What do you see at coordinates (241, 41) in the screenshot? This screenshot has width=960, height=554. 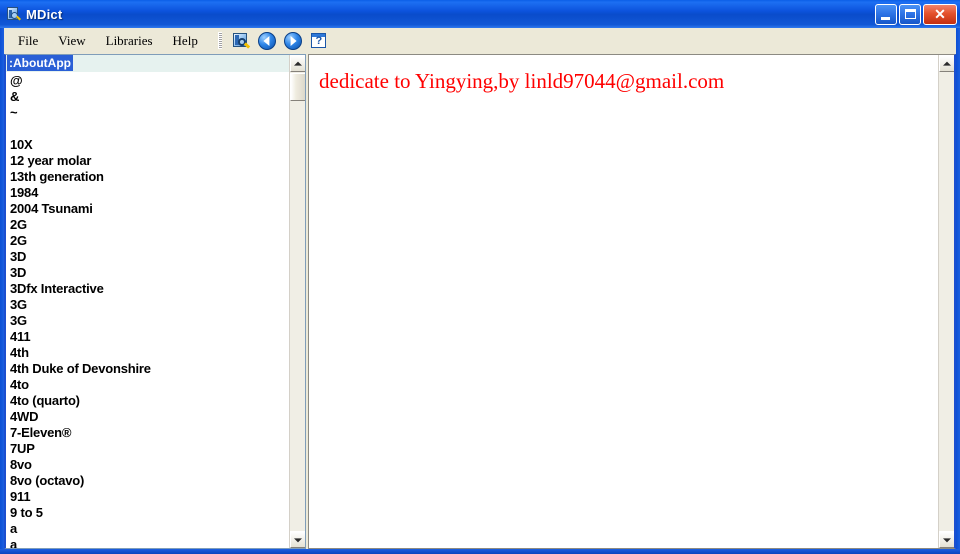 I see `search-dictionary-icon` at bounding box center [241, 41].